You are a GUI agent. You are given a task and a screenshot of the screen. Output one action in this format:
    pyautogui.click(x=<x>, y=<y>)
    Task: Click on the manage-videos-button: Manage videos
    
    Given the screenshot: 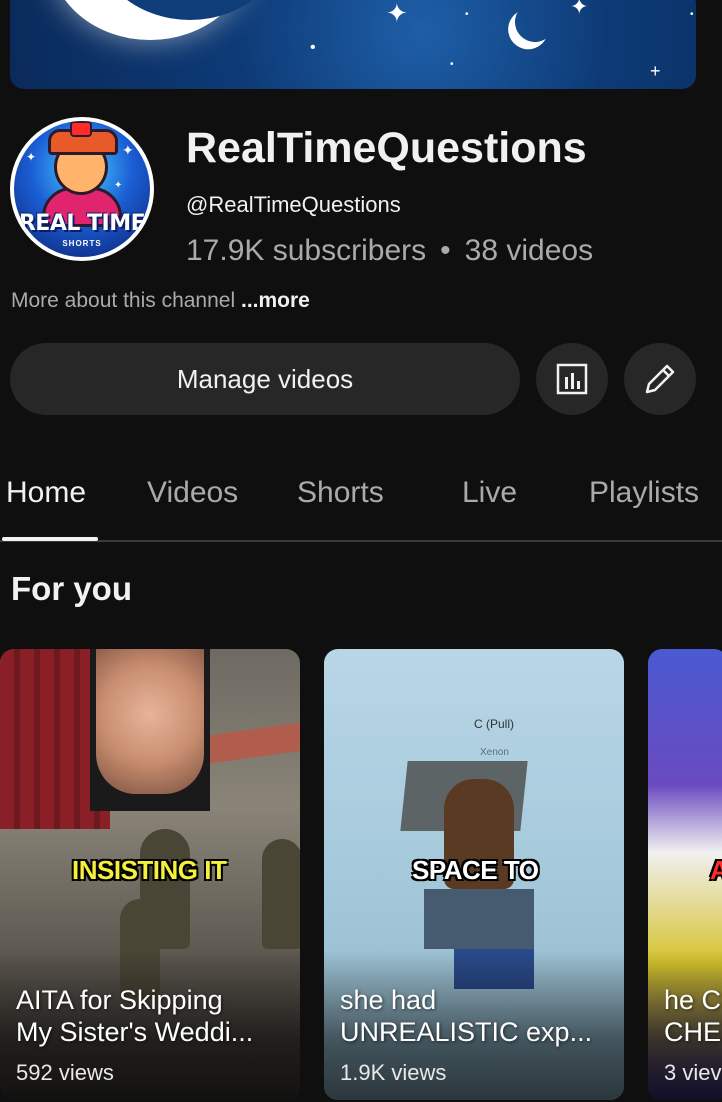 What is the action you would take?
    pyautogui.click(x=265, y=379)
    